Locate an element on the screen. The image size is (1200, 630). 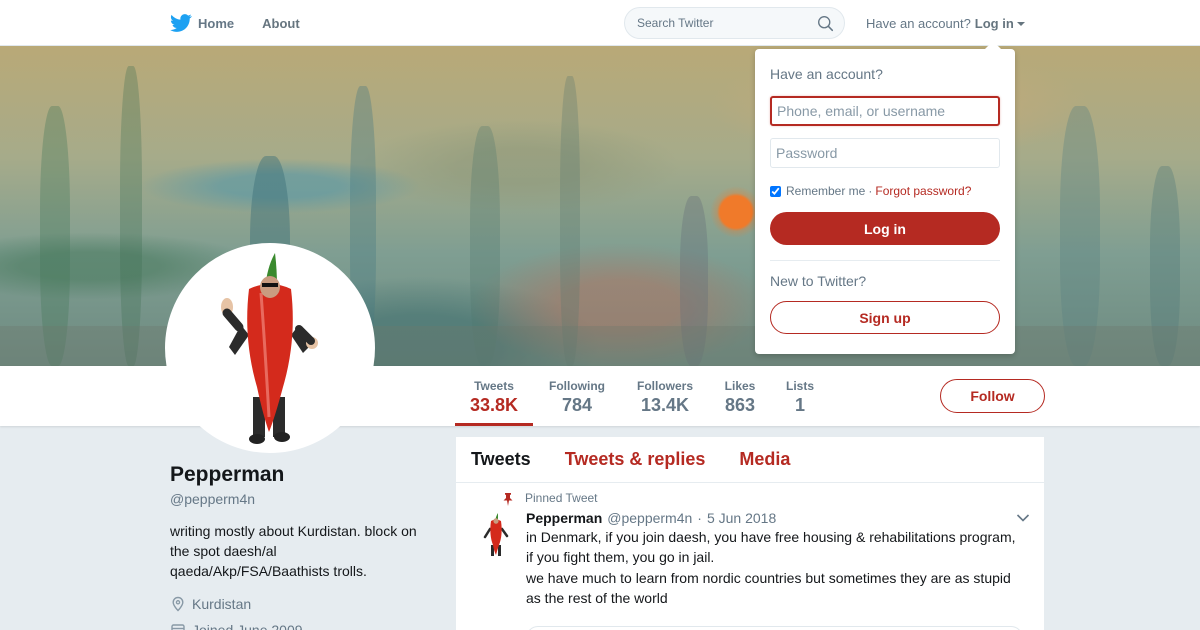
password-field is located at coordinates (885, 153).